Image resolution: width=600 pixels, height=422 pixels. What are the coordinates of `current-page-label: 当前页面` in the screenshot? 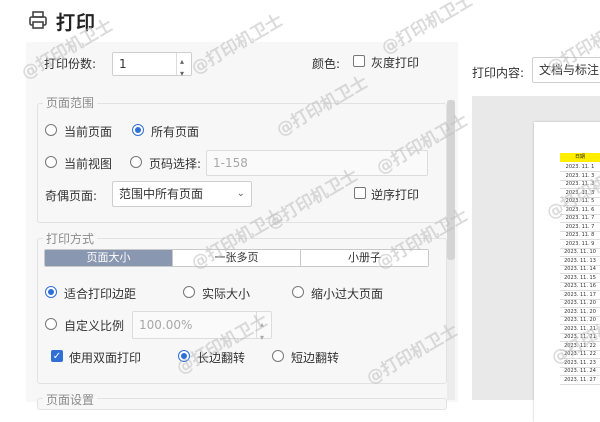 It's located at (88, 132).